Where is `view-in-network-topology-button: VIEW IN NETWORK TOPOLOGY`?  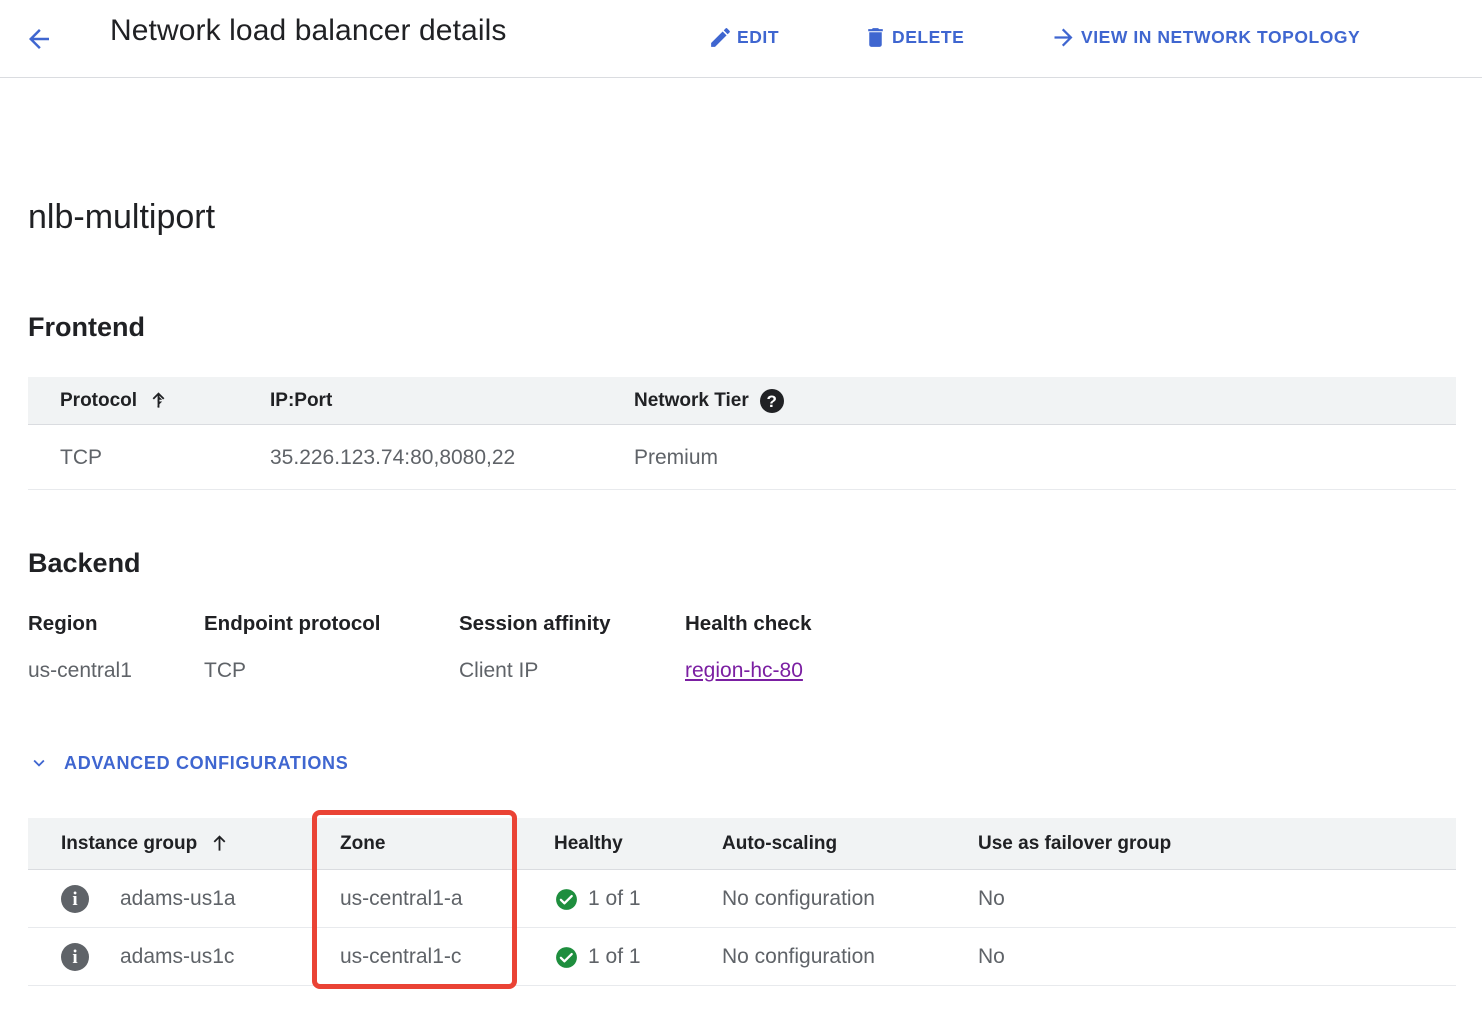 view-in-network-topology-button: VIEW IN NETWORK TOPOLOGY is located at coordinates (1205, 37).